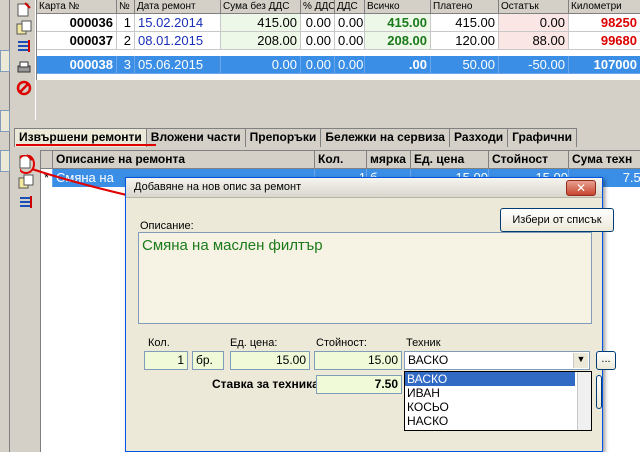 The image size is (640, 452). I want to click on print-icon, so click(24, 68).